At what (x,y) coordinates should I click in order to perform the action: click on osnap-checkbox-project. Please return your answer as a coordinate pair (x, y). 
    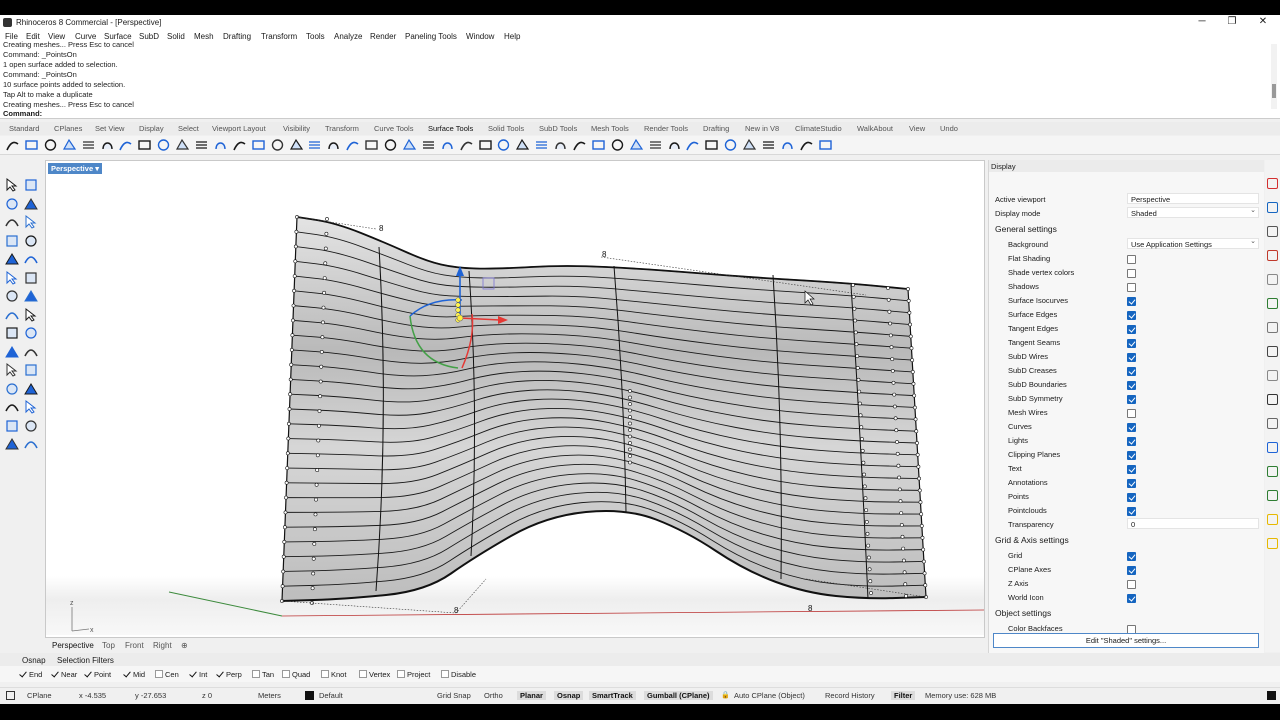
    Looking at the image, I should click on (401, 674).